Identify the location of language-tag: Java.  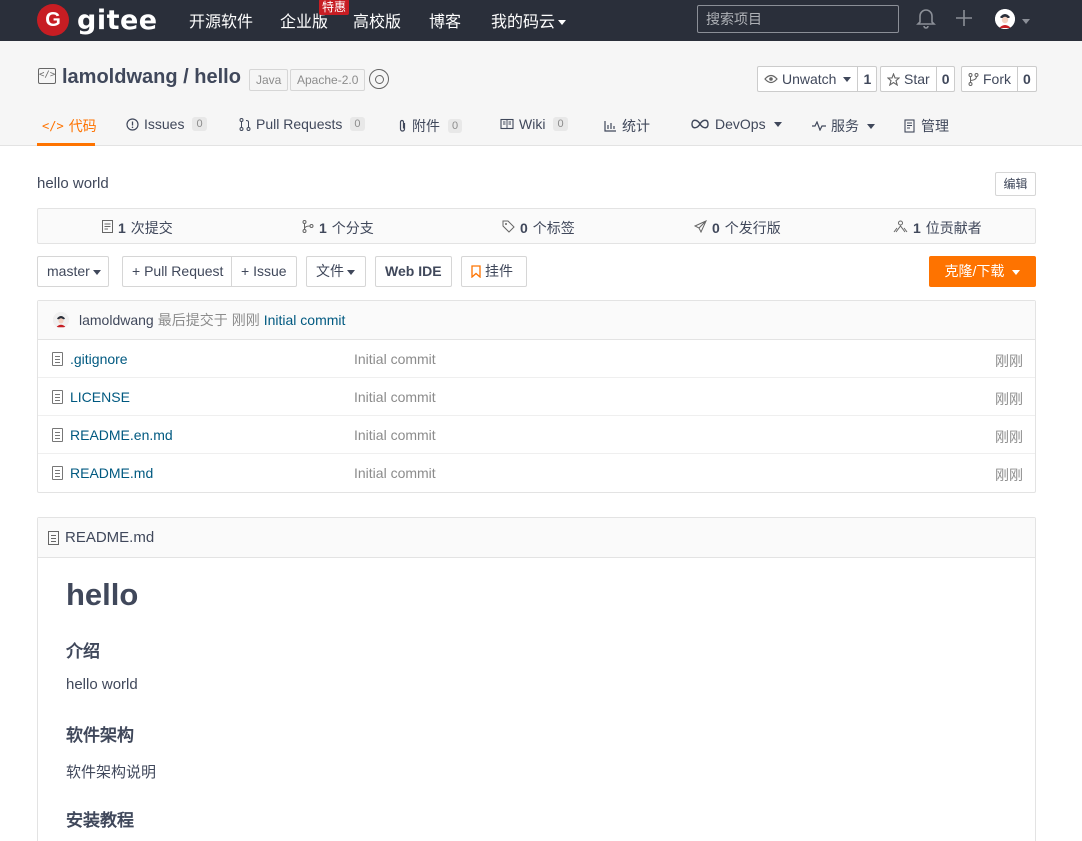
(269, 80).